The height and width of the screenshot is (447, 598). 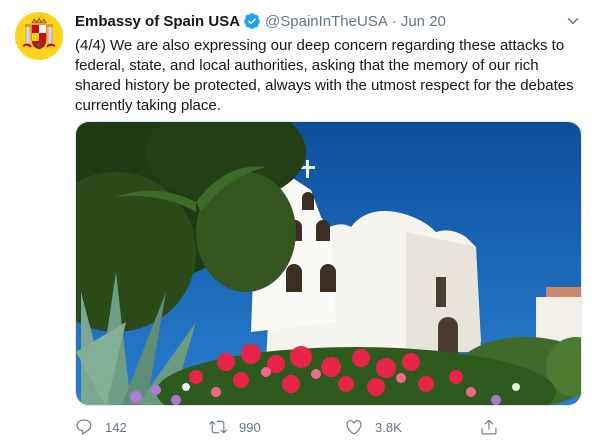 I want to click on reply-count: 142, so click(x=116, y=427).